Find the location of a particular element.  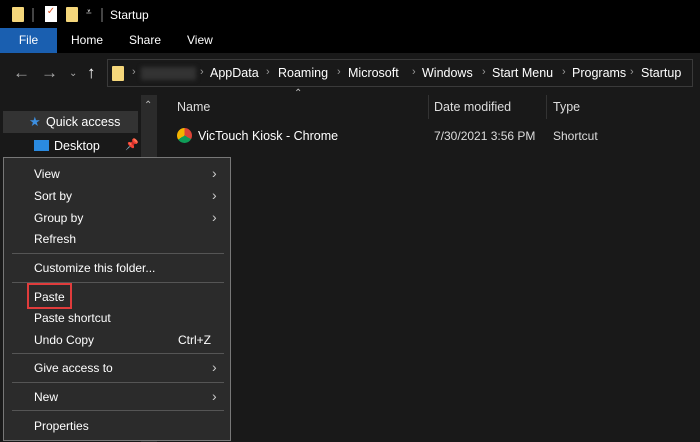

file-date: 7/30/2021 3:56 PM is located at coordinates (485, 136).